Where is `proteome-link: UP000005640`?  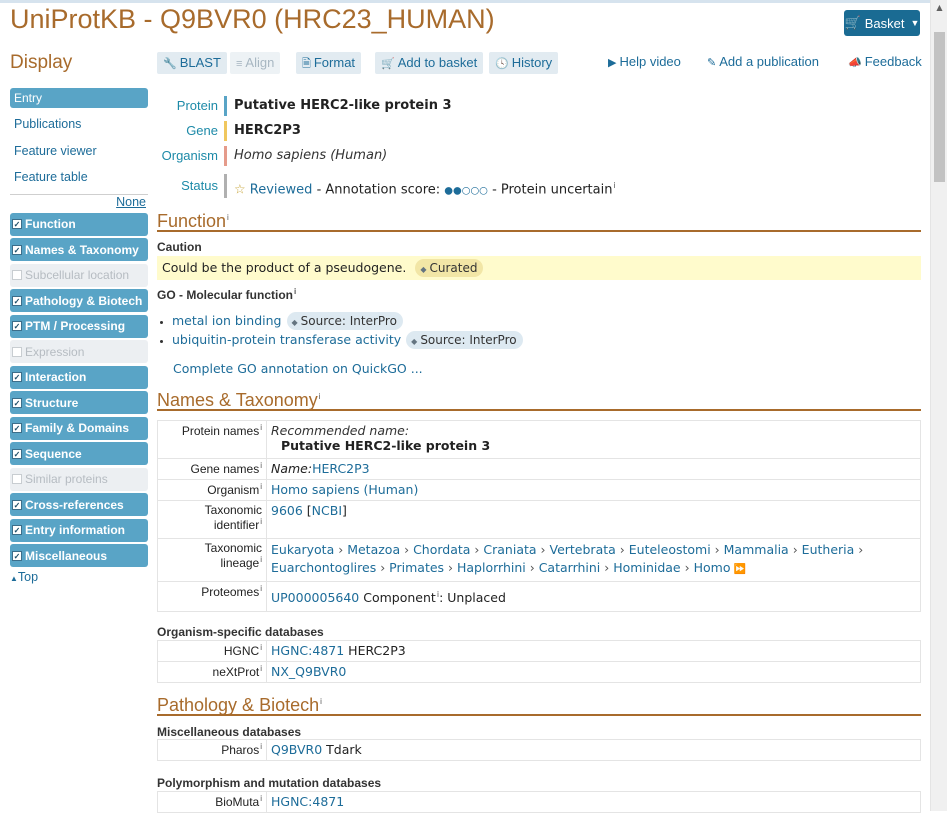 proteome-link: UP000005640 is located at coordinates (315, 597).